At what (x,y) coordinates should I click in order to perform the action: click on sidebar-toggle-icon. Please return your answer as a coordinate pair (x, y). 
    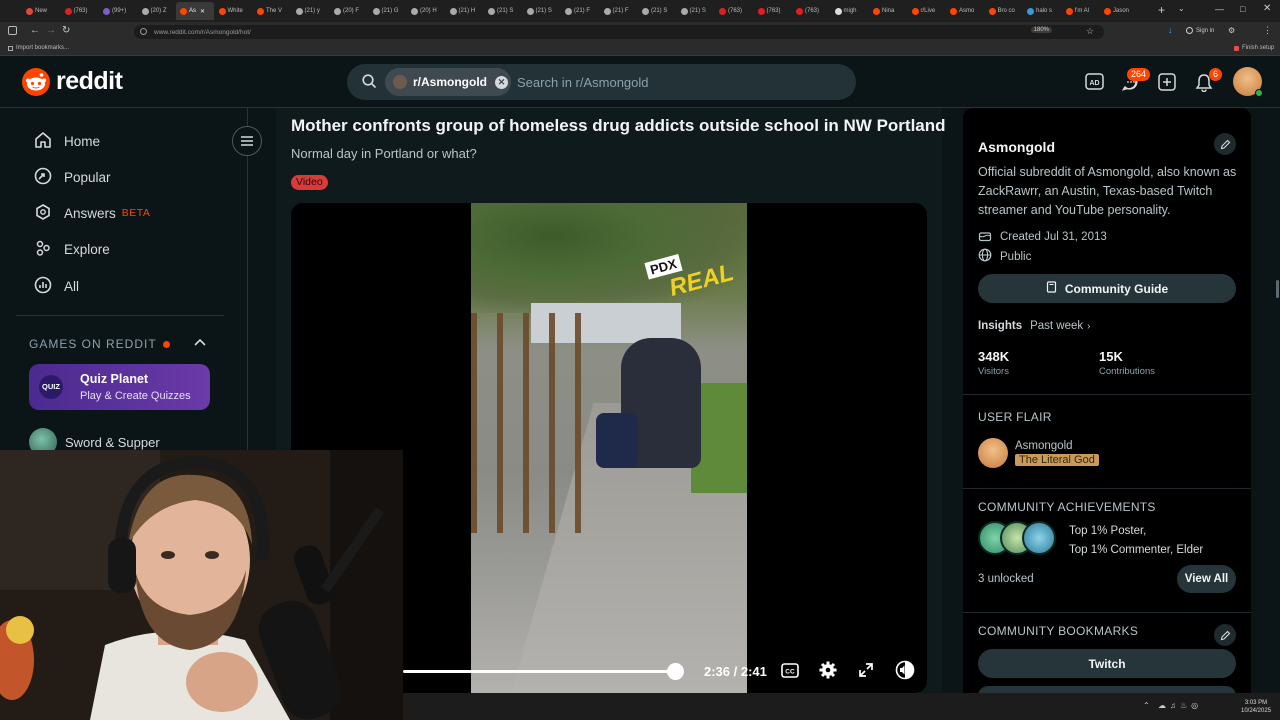
    Looking at the image, I should click on (12, 30).